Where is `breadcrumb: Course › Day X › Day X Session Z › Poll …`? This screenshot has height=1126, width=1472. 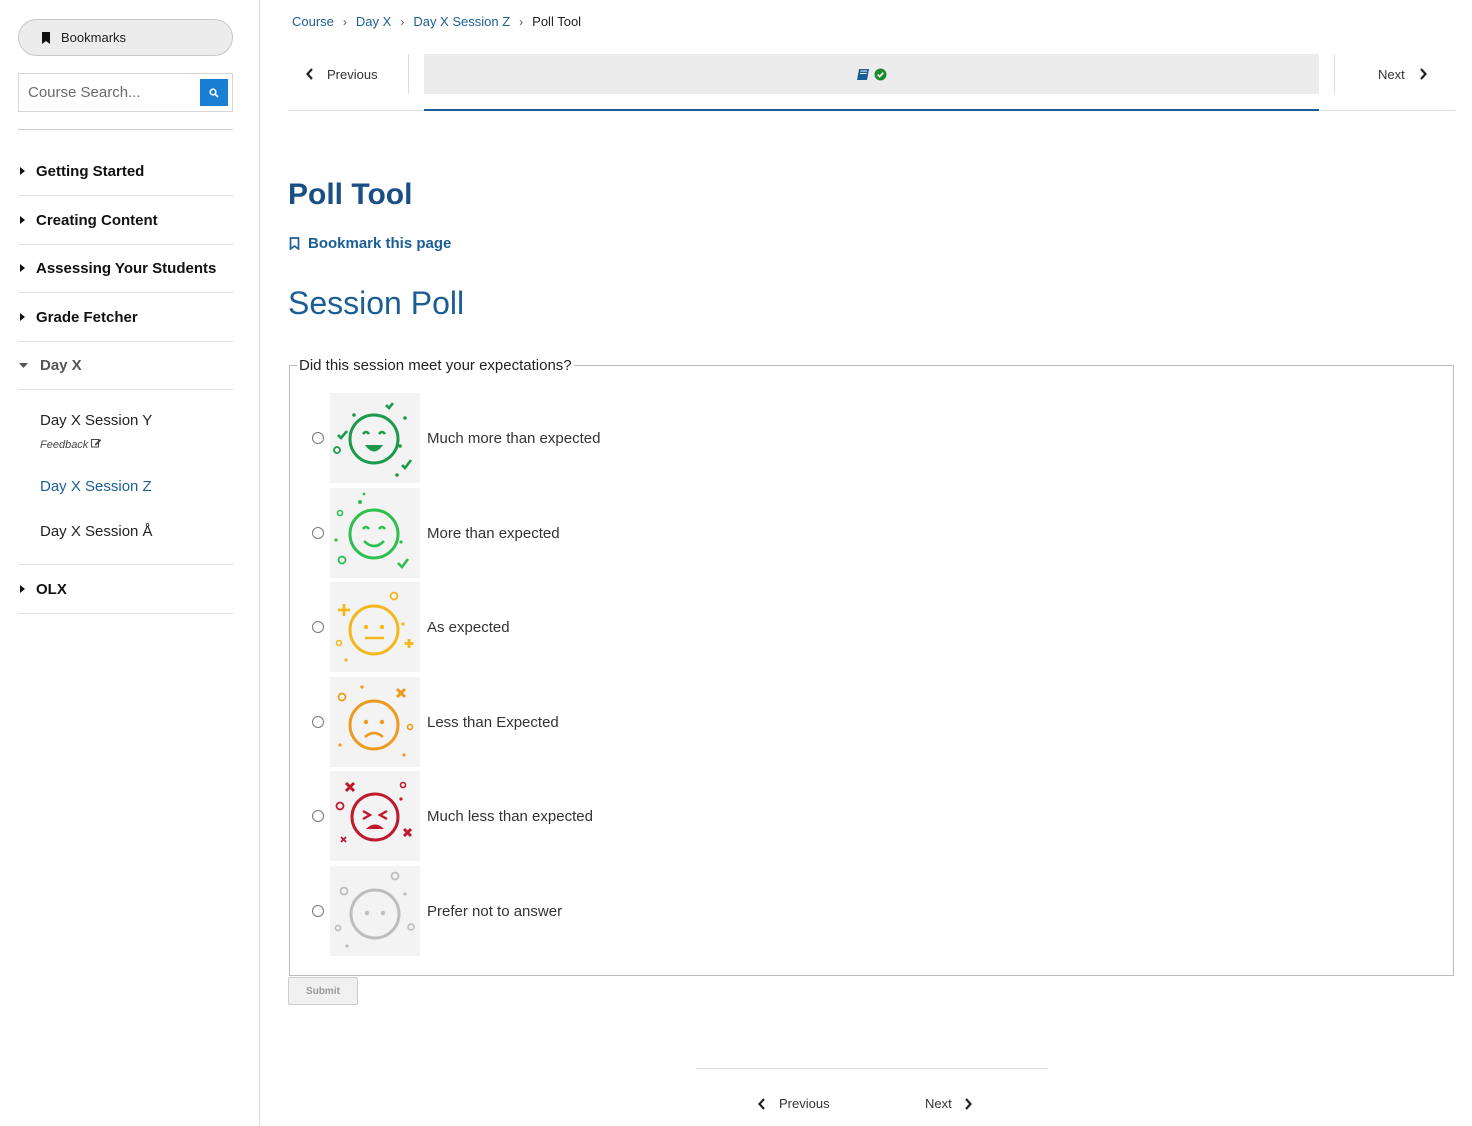 breadcrumb: Course › Day X › Day X Session Z › Poll … is located at coordinates (436, 21).